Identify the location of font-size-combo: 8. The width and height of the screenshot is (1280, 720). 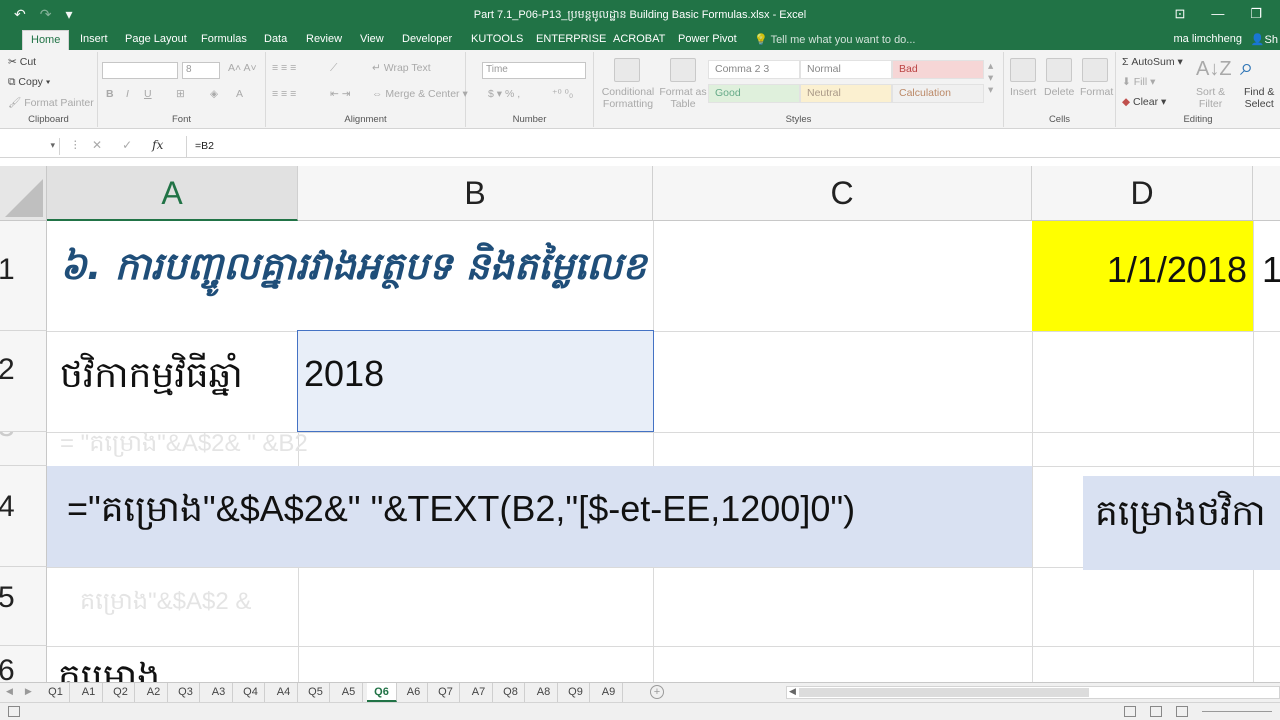
(201, 70).